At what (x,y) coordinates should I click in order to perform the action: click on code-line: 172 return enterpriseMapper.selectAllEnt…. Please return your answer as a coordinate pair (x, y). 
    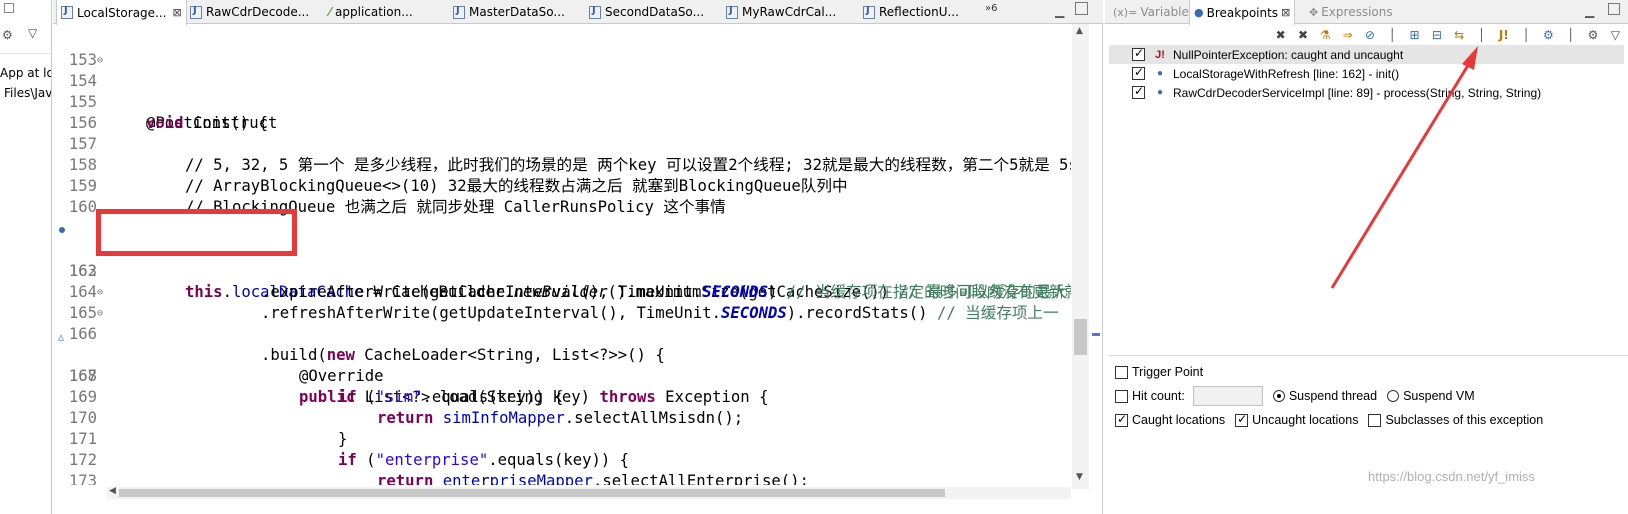
    Looking at the image, I should click on (562, 457).